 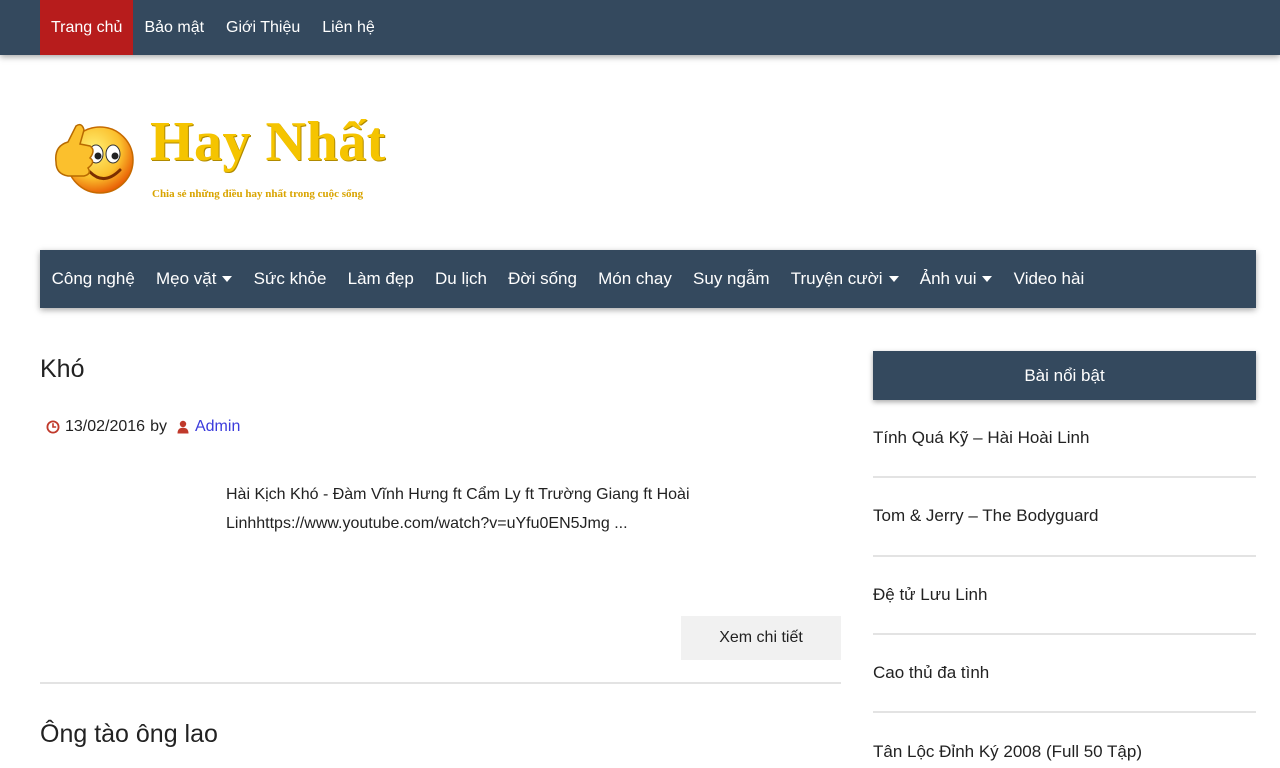 I want to click on nav-item-doi-song: Đời sống, so click(x=543, y=279).